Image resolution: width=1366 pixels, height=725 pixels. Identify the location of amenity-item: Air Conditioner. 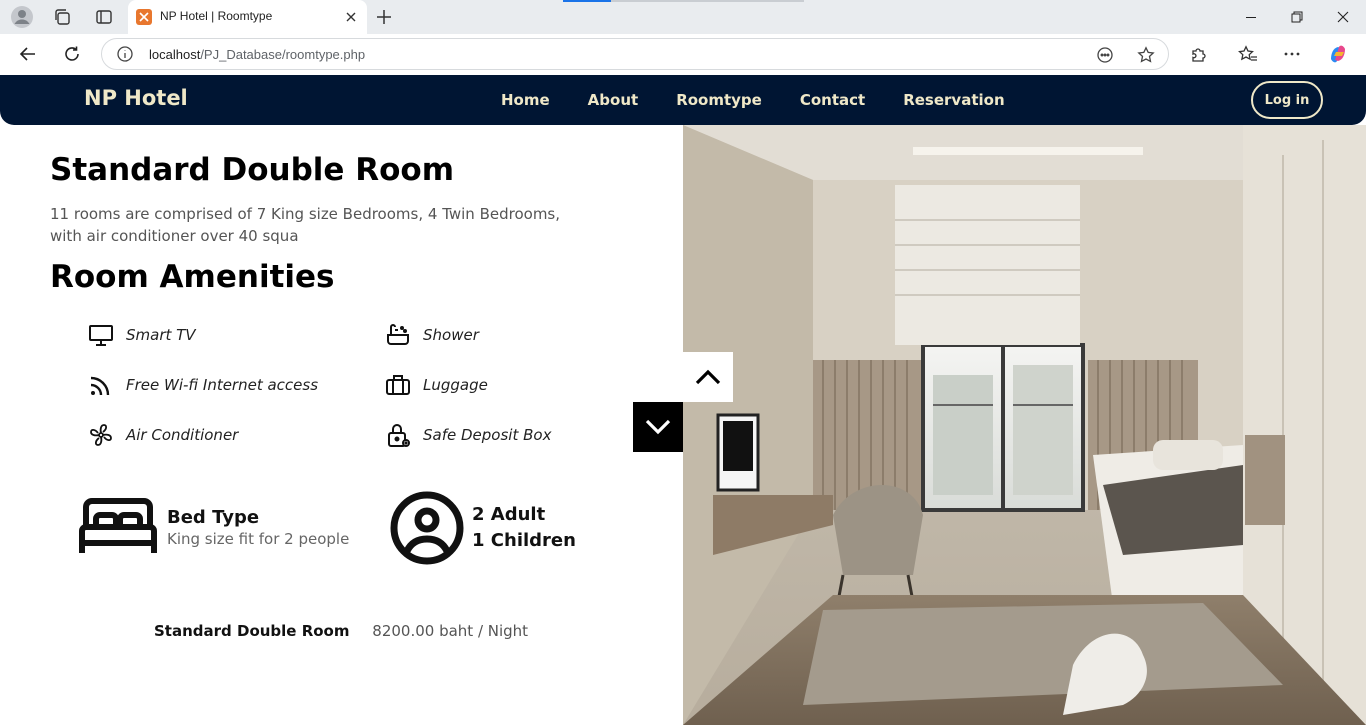
(162, 435).